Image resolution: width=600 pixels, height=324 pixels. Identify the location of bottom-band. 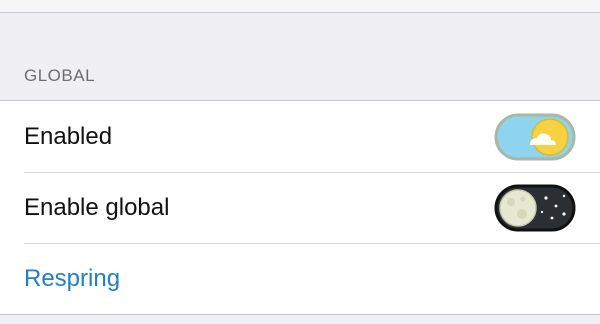
(300, 320).